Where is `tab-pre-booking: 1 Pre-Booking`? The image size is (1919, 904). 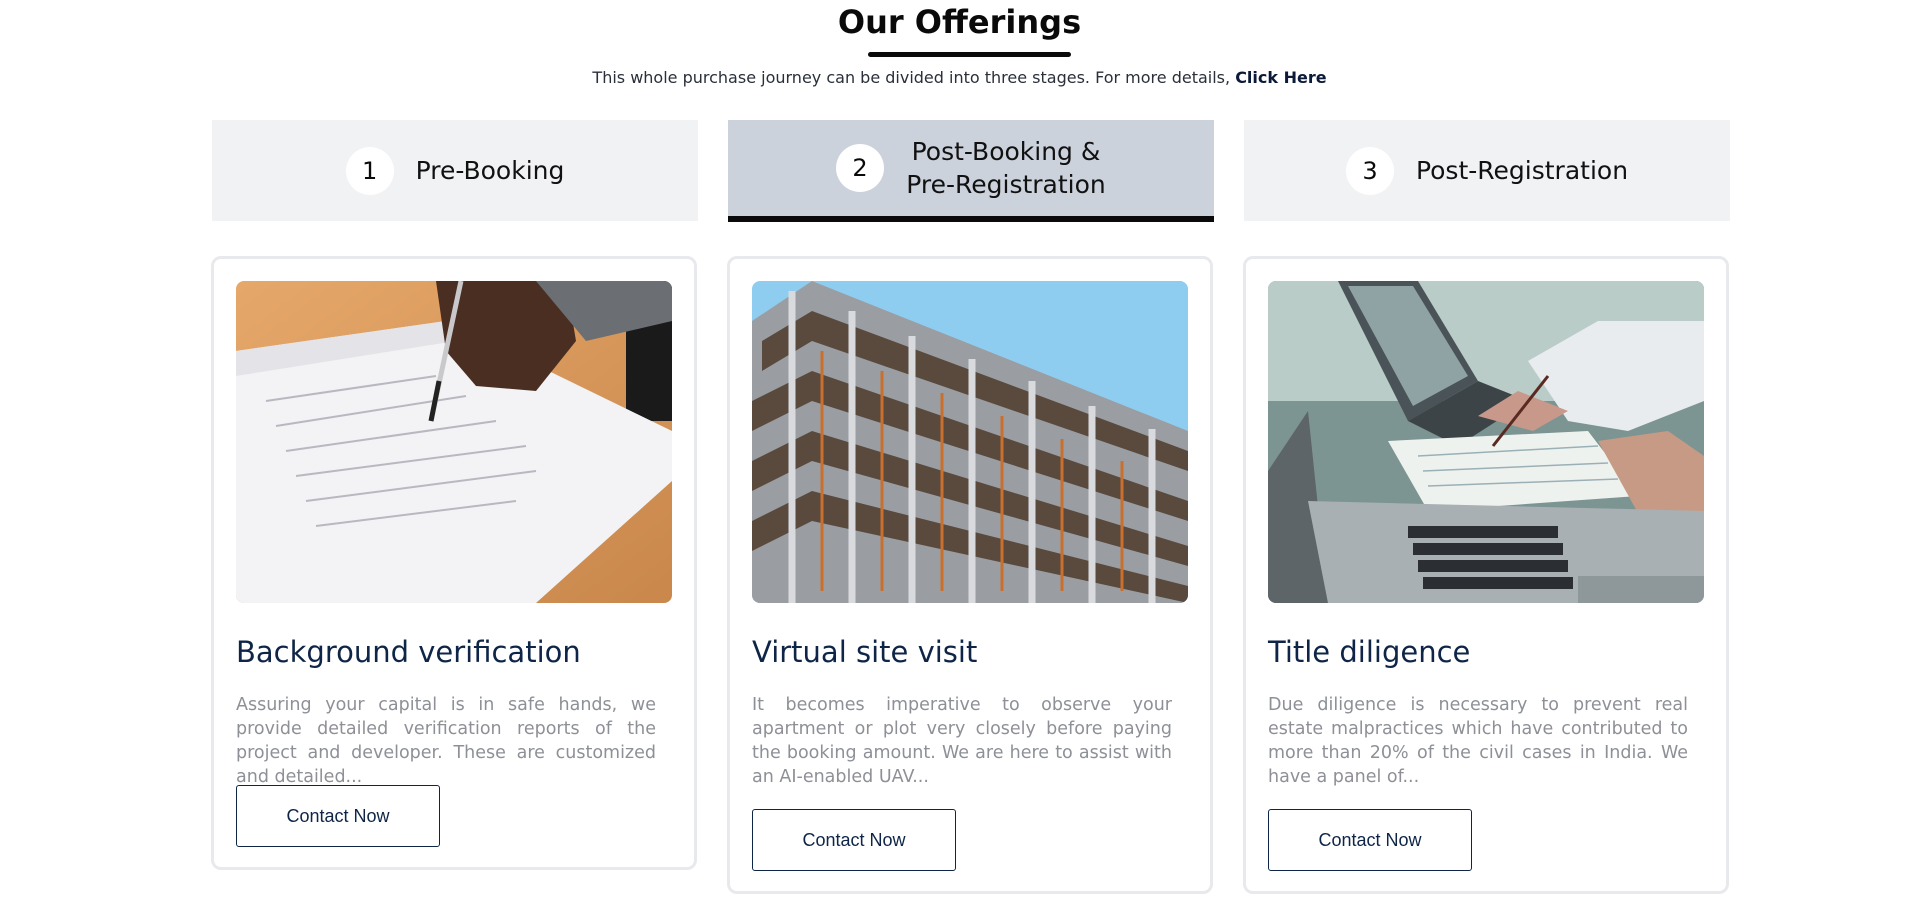
tab-pre-booking: 1 Pre-Booking is located at coordinates (455, 170).